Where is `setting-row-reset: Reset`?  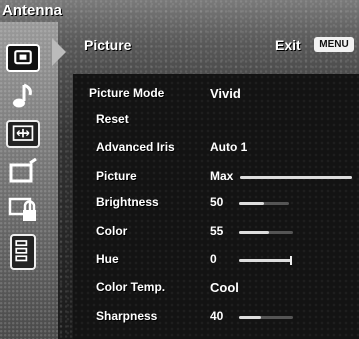 setting-row-reset: Reset is located at coordinates (216, 120).